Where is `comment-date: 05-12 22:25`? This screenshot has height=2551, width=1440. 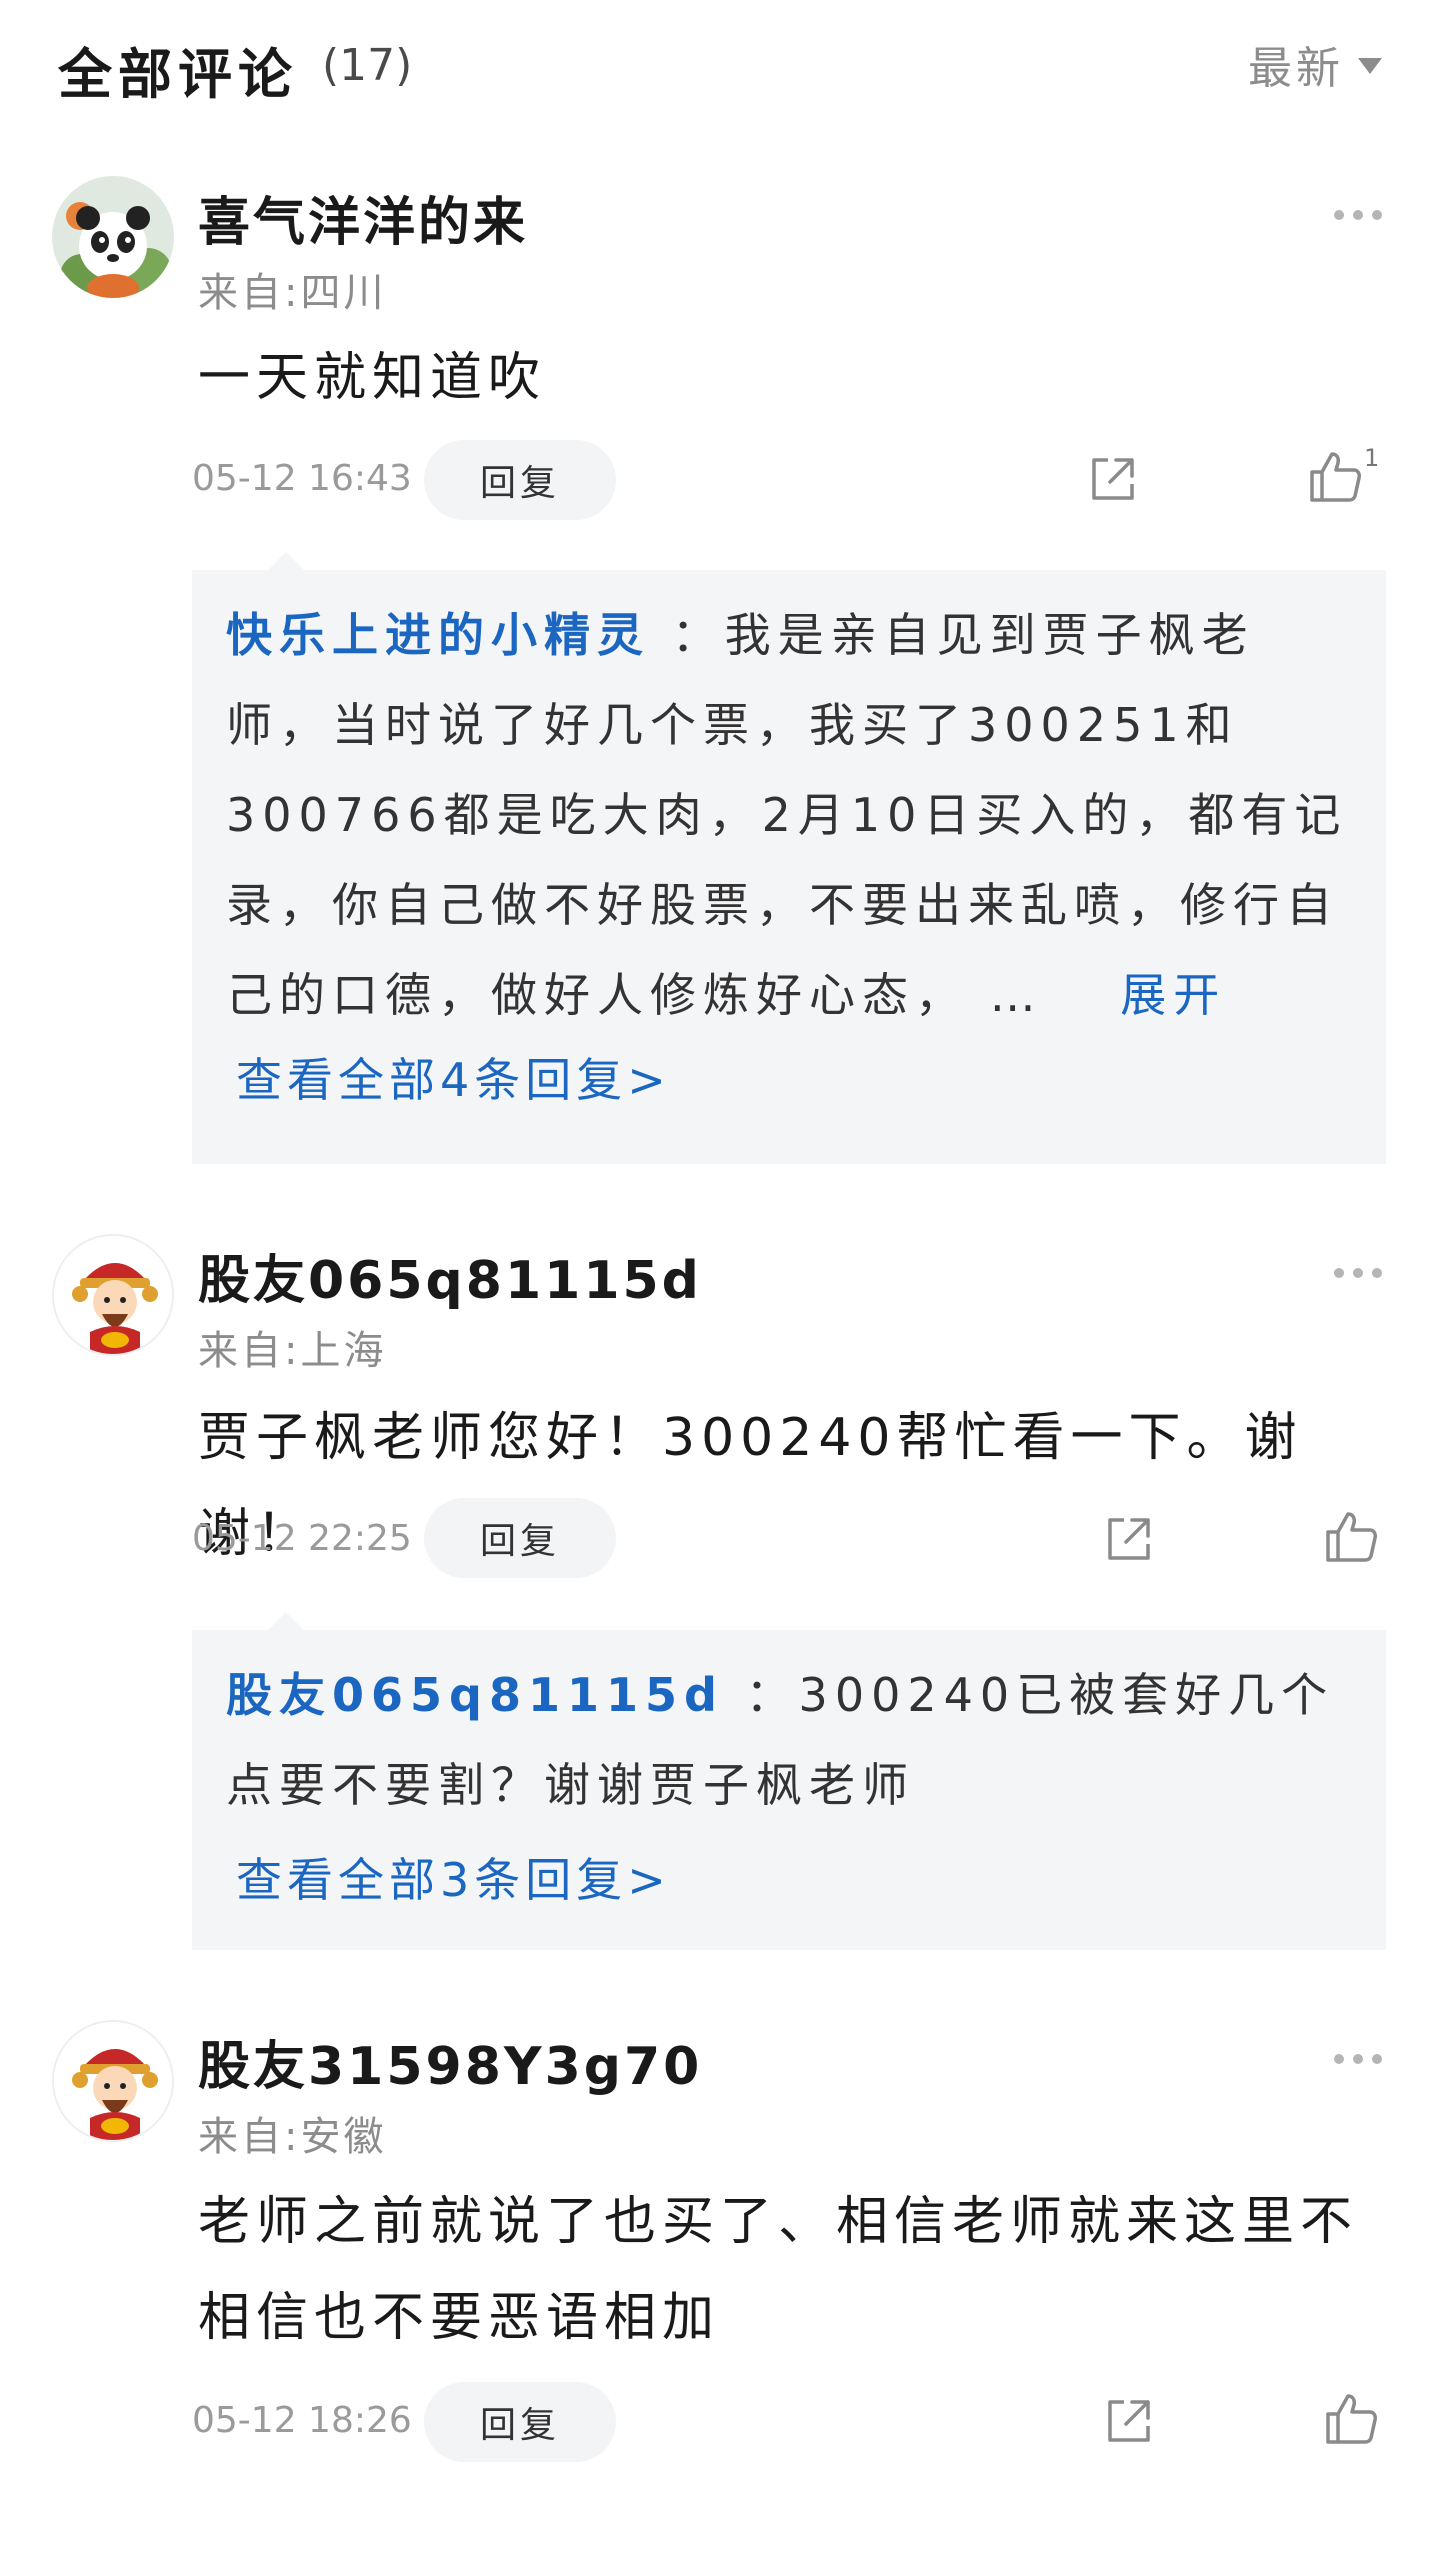
comment-date: 05-12 22:25 is located at coordinates (302, 1538).